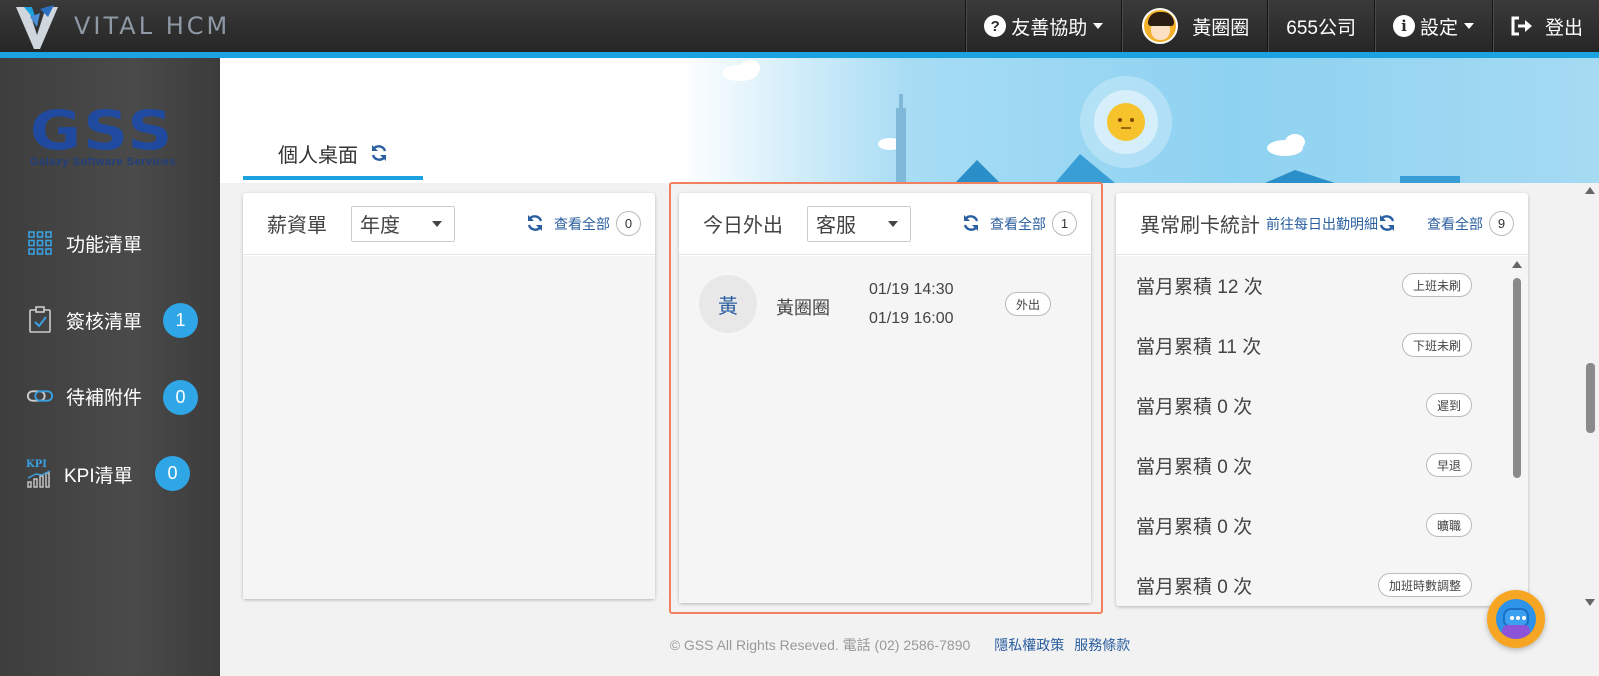 This screenshot has width=1599, height=676. What do you see at coordinates (380, 226) in the screenshot?
I see `select-value: 年度` at bounding box center [380, 226].